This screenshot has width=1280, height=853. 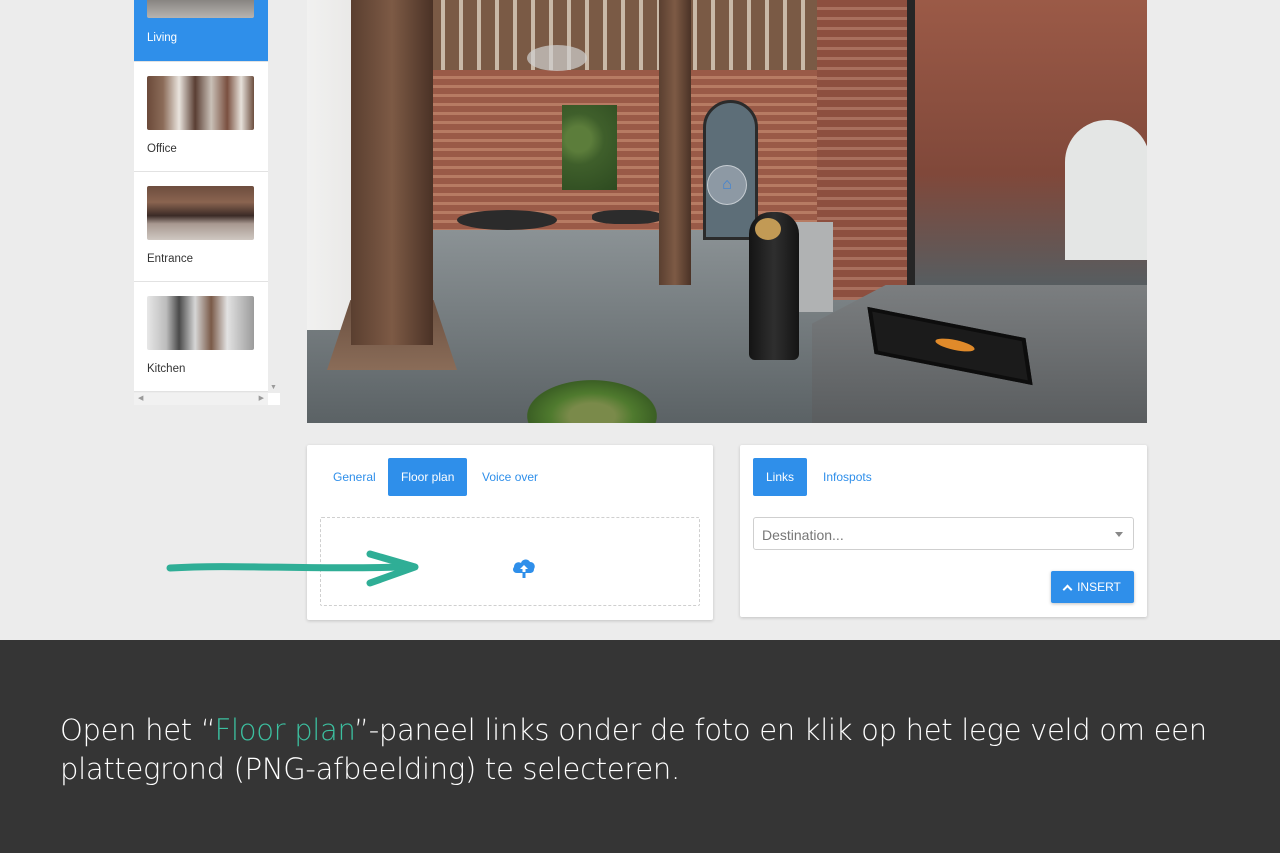 What do you see at coordinates (166, 369) in the screenshot?
I see `scene-label: Kitchen` at bounding box center [166, 369].